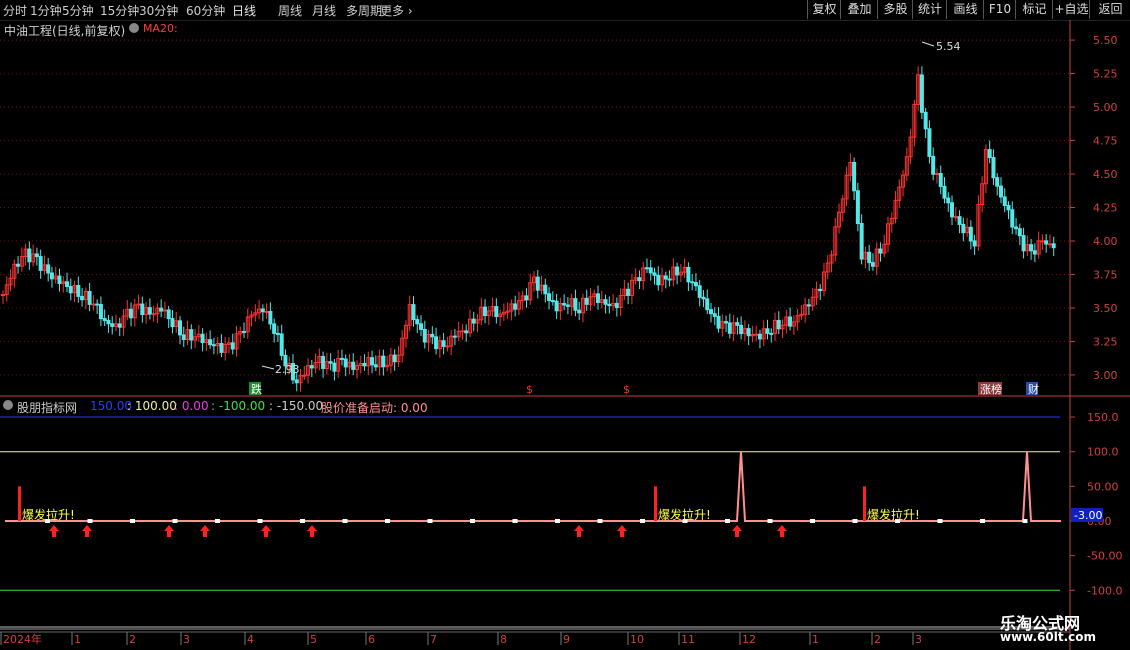  I want to click on signal-text-0: 爆发拉升!, so click(48, 514).